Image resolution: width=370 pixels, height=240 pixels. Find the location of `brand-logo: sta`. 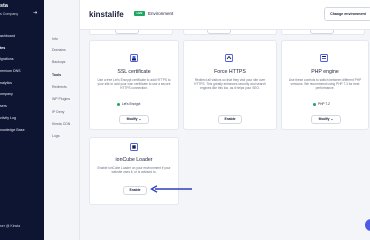

brand-logo: sta is located at coordinates (4, 6).